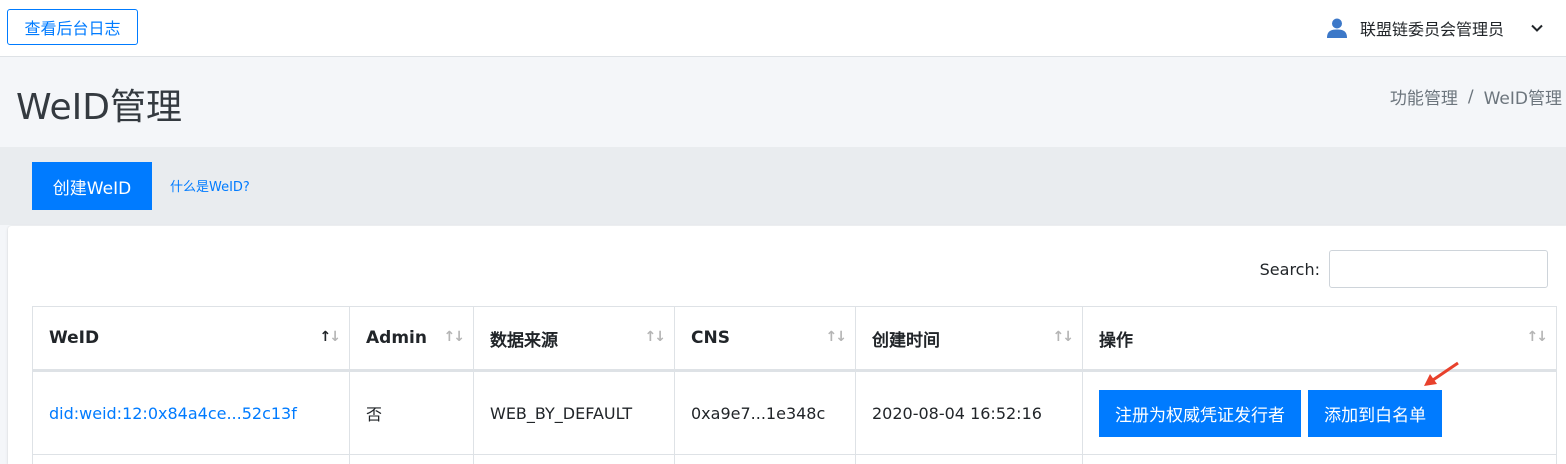 Image resolution: width=1566 pixels, height=464 pixels. What do you see at coordinates (906, 340) in the screenshot?
I see `column-label: 创建时间` at bounding box center [906, 340].